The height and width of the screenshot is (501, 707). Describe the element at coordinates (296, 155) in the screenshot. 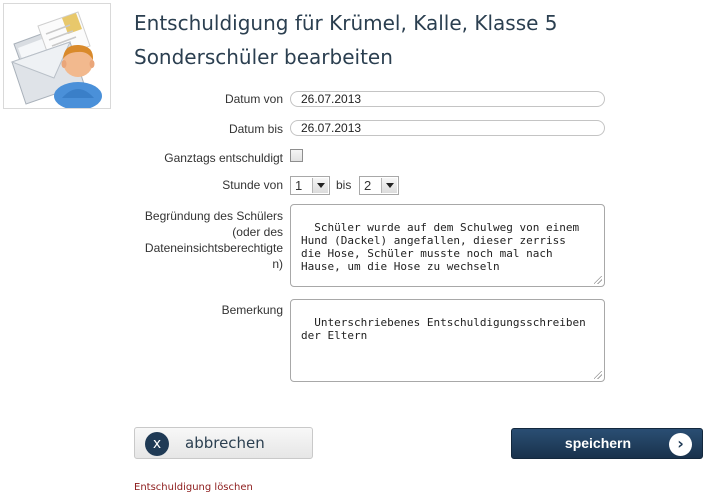

I see `all-day-checkbox` at that location.